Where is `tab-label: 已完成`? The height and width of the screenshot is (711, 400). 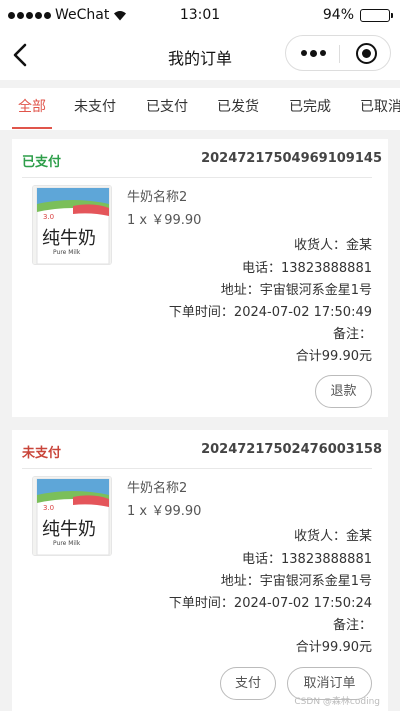
tab-label: 已完成 is located at coordinates (310, 107).